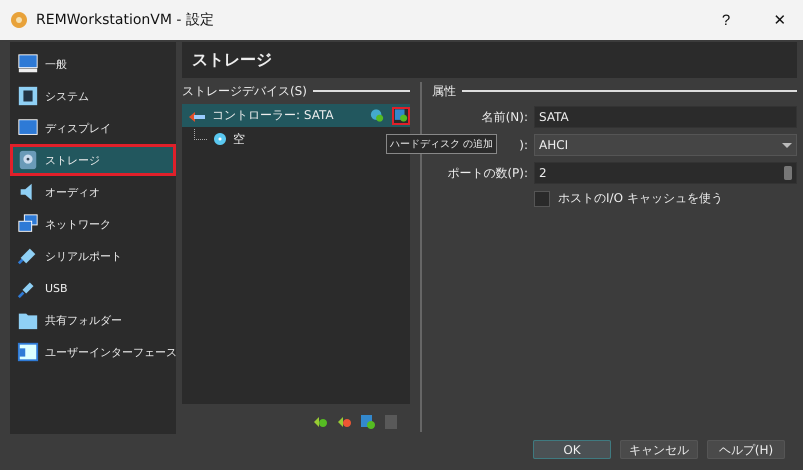  I want to click on section-heading: 属性, so click(444, 91).